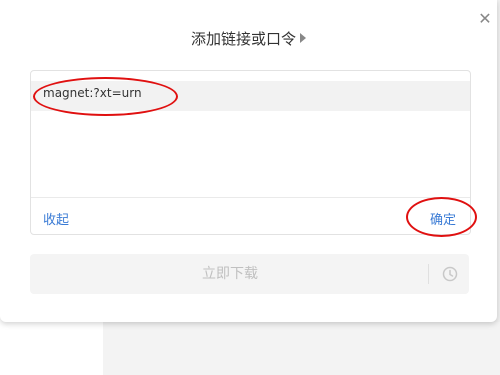 This screenshot has width=500, height=375. What do you see at coordinates (450, 274) in the screenshot?
I see `clock-icon` at bounding box center [450, 274].